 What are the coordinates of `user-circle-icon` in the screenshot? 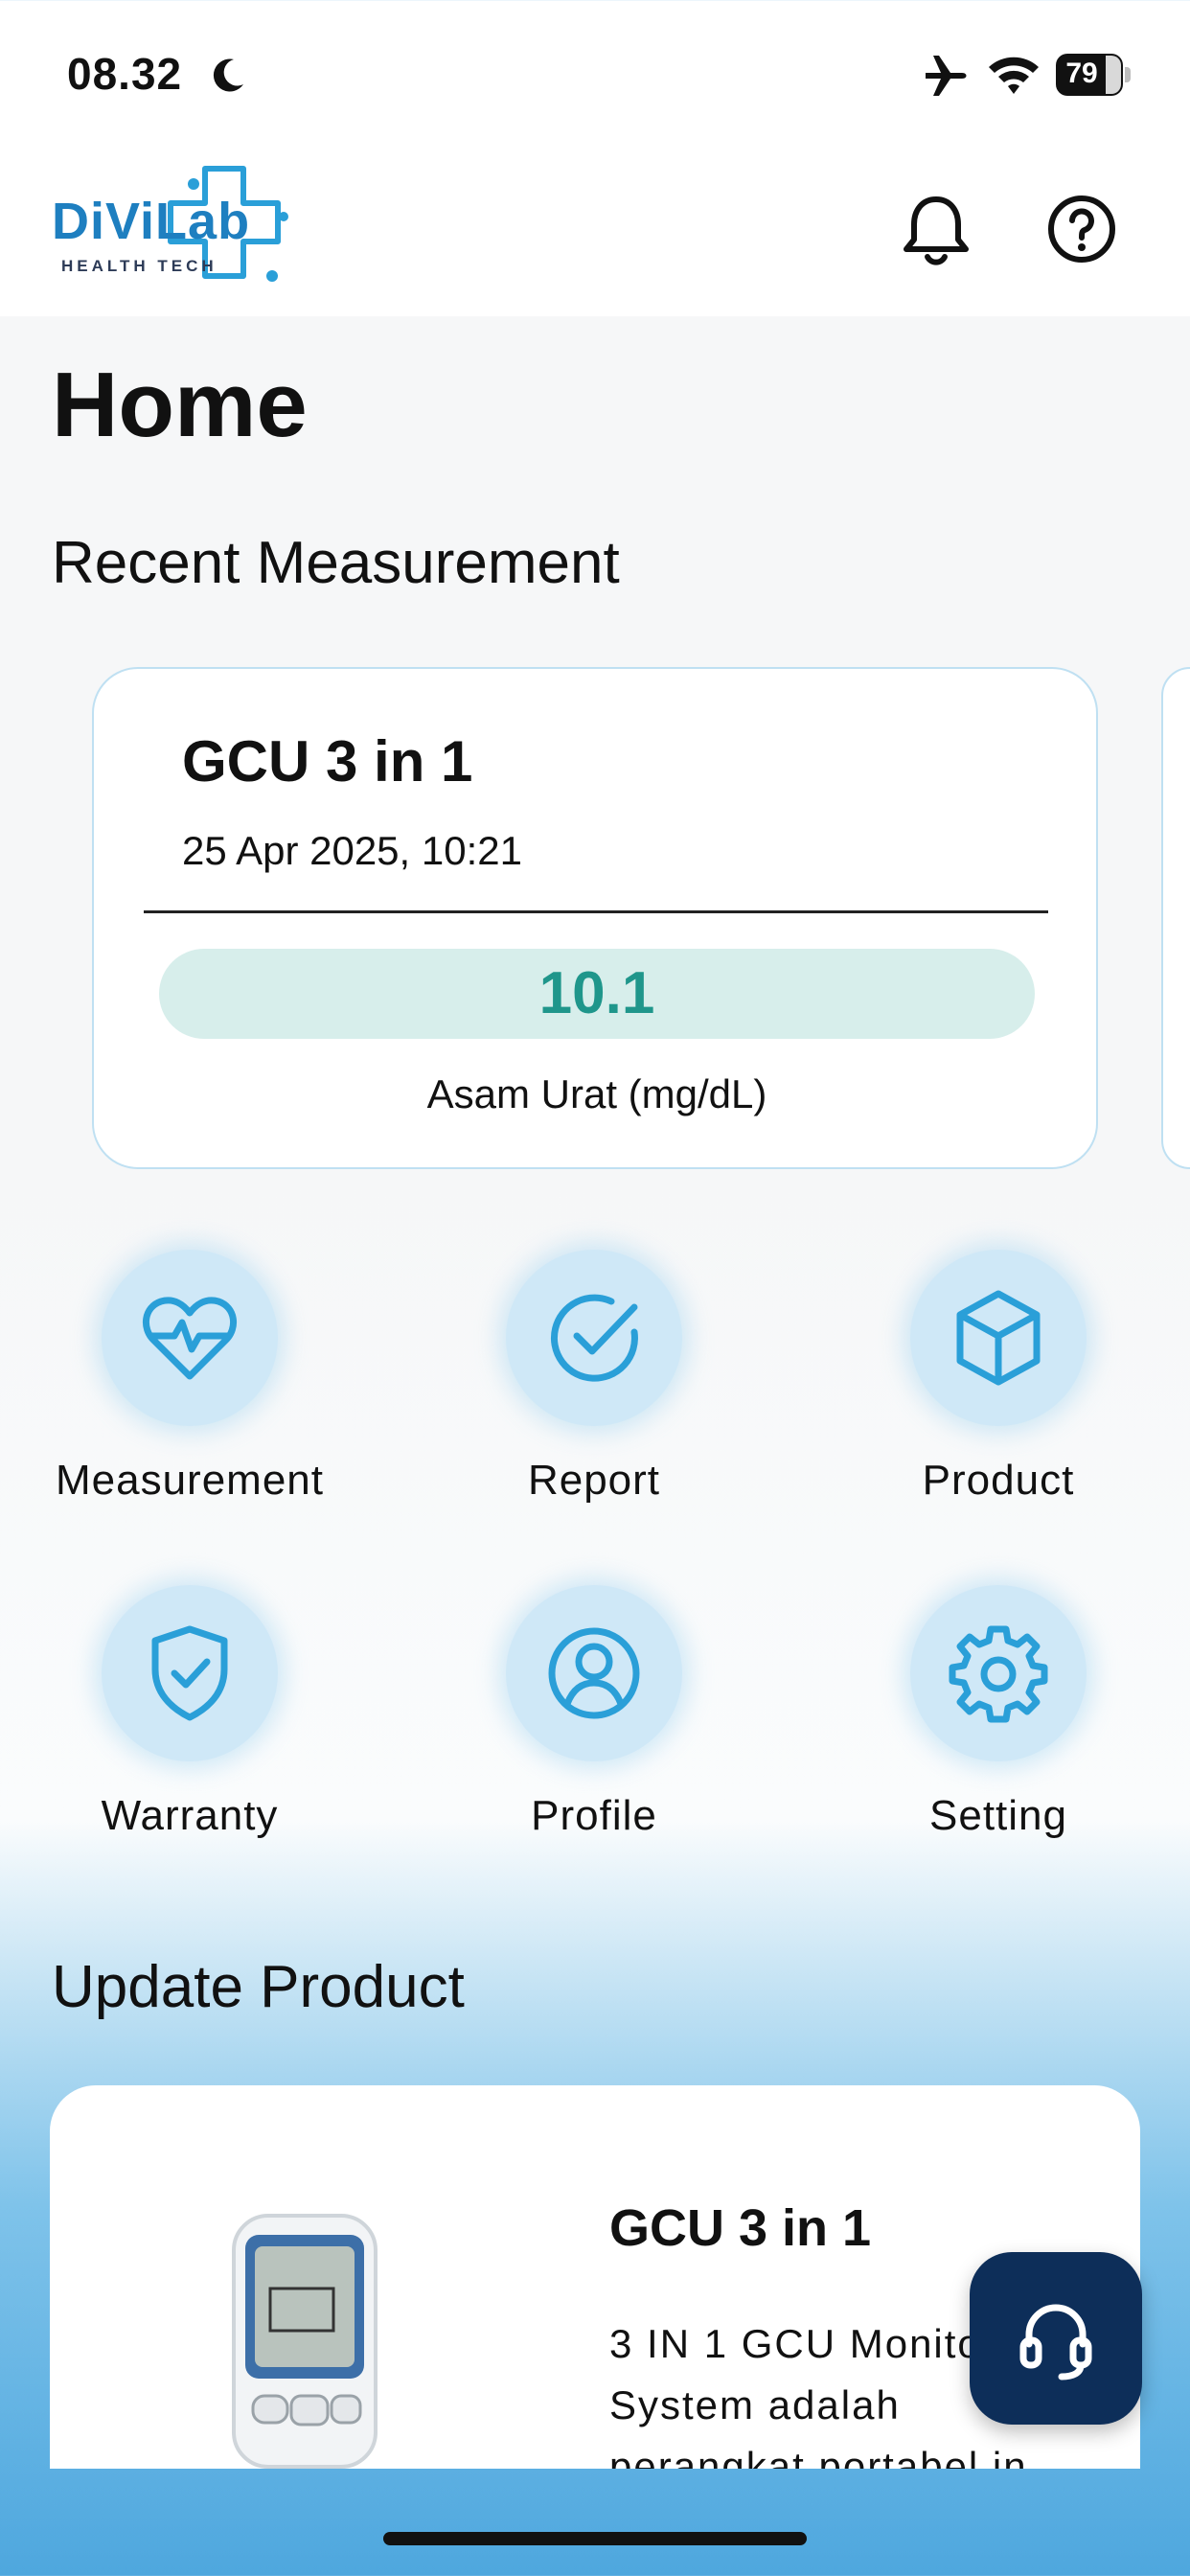 It's located at (594, 1673).